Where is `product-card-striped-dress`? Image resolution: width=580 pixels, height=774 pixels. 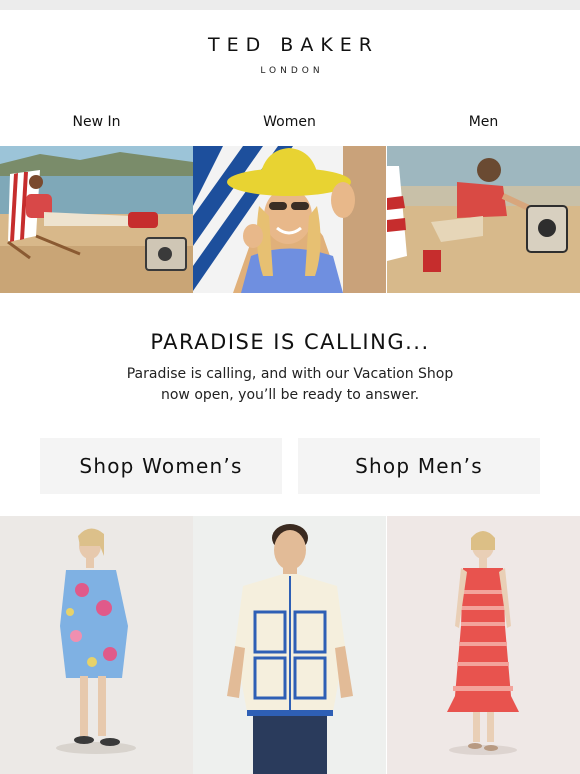 product-card-striped-dress is located at coordinates (483, 645).